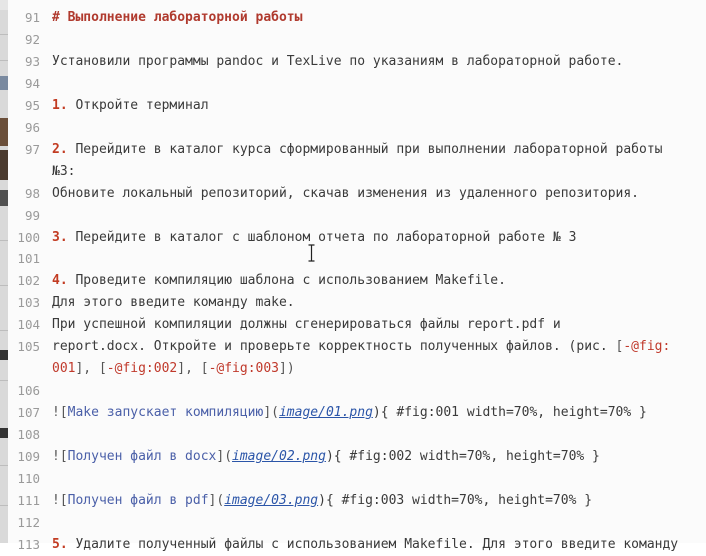  What do you see at coordinates (32, 105) in the screenshot?
I see `line-number: 95` at bounding box center [32, 105].